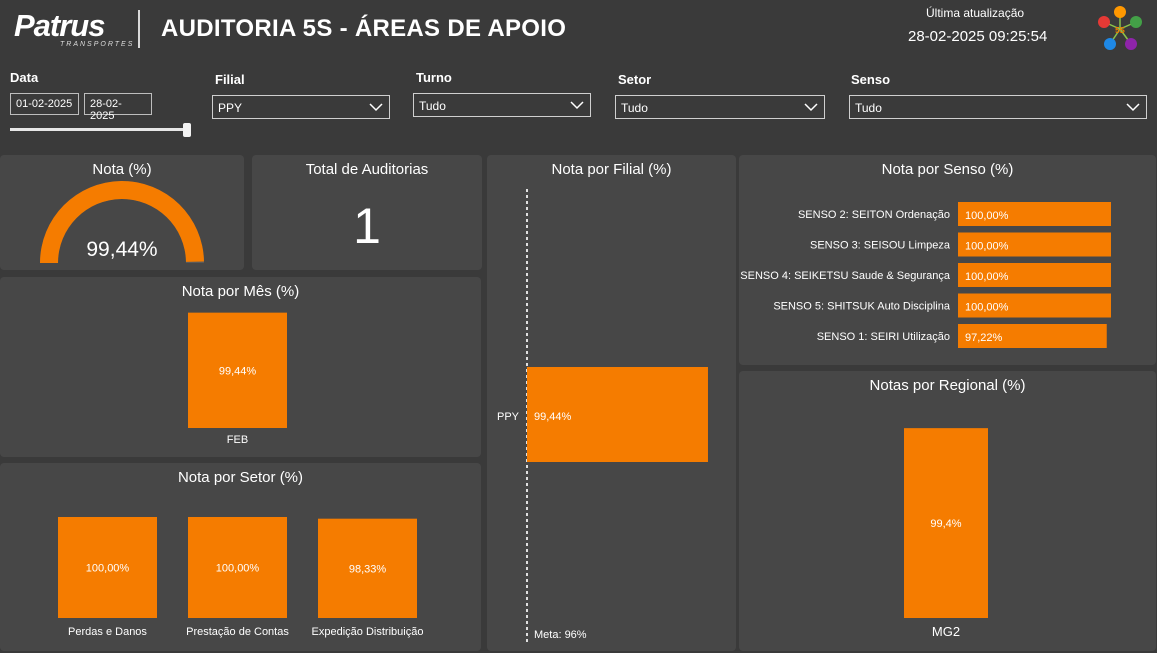 The height and width of the screenshot is (653, 1157). I want to click on nota-por-mes-card: Nota por Mês (%) 99,44% FEB, so click(240, 367).